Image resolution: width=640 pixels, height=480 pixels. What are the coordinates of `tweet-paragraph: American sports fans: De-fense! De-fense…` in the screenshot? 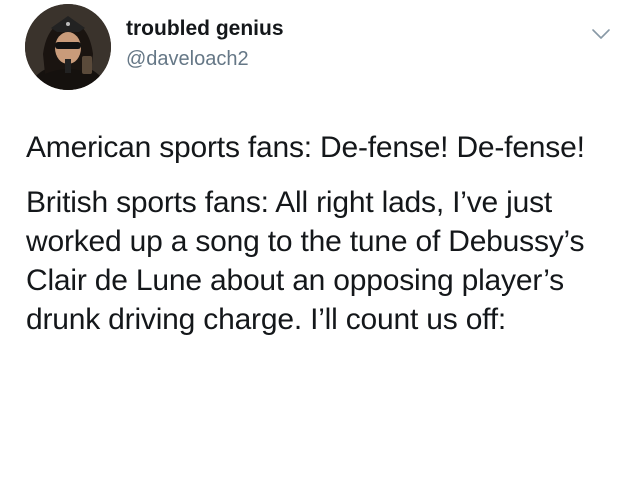 It's located at (305, 147).